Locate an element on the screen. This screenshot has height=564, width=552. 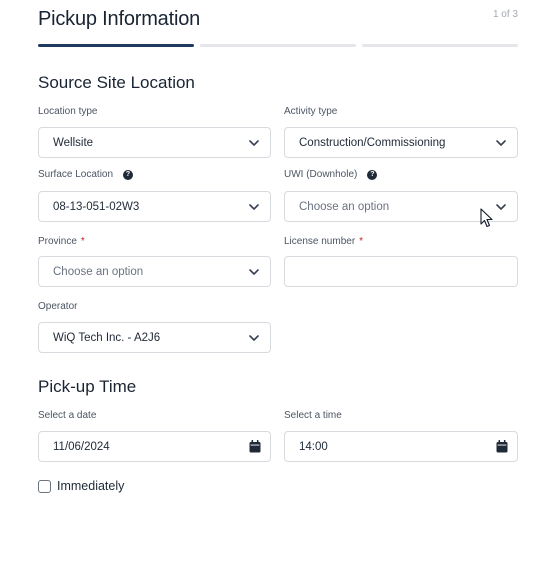
date-label-text: Select a date is located at coordinates (67, 415).